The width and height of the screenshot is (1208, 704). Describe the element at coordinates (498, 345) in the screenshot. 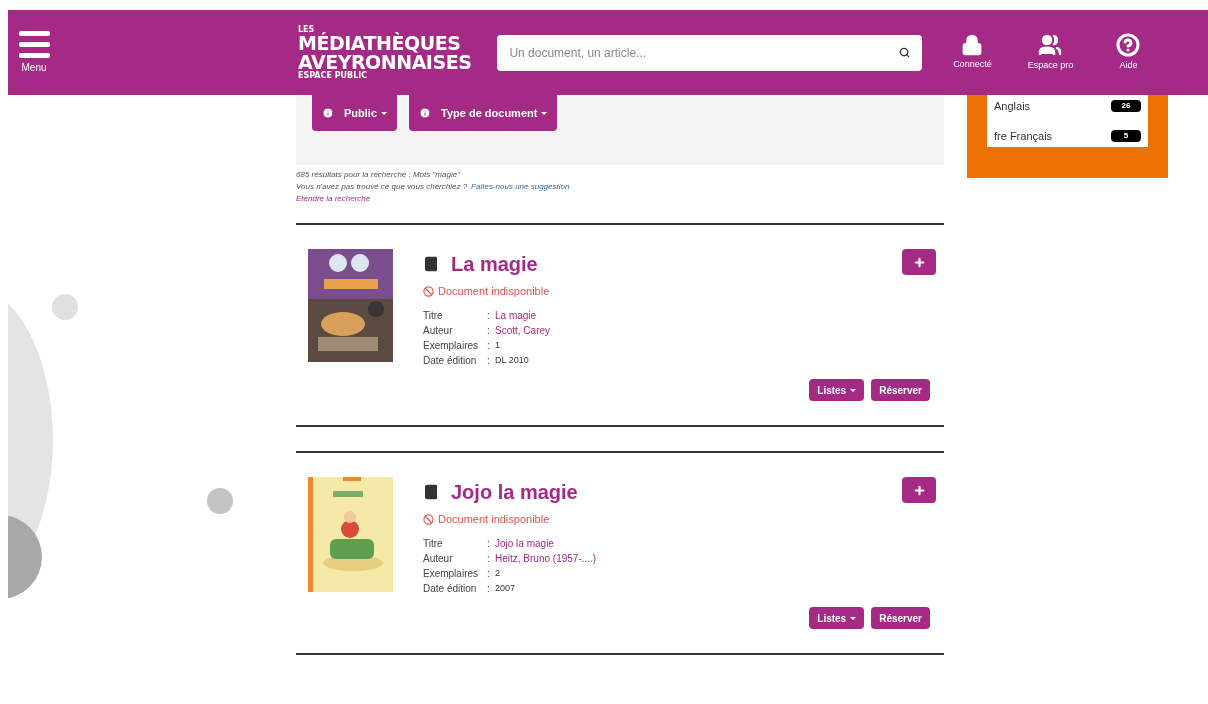

I see `field-value: 1` at that location.